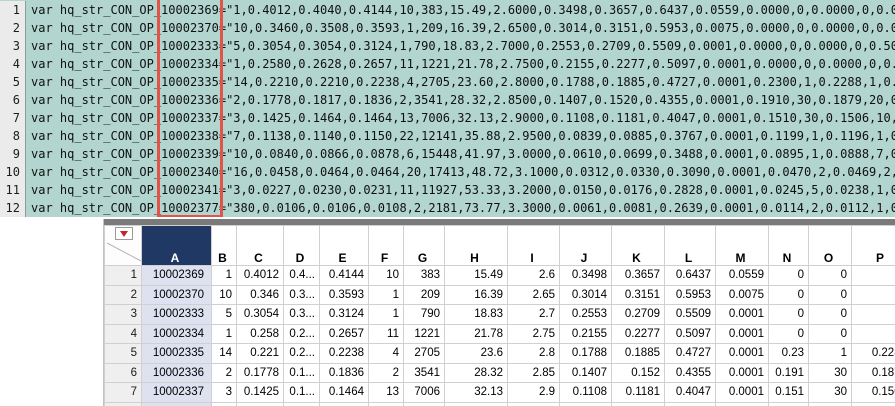 This screenshot has width=895, height=406. What do you see at coordinates (176, 392) in the screenshot?
I see `cell-A7: 10002337` at bounding box center [176, 392].